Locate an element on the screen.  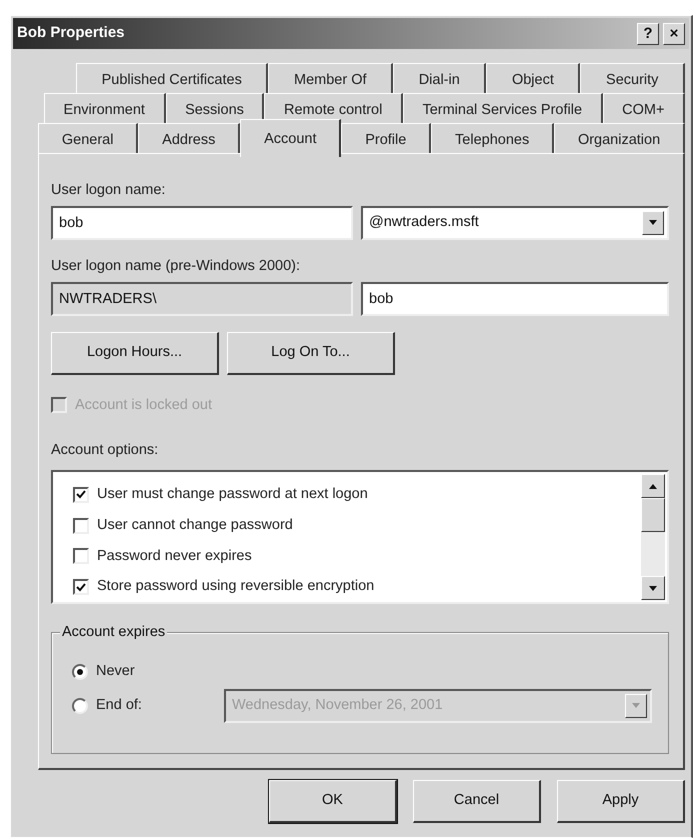
tab: Terminal Services Profile is located at coordinates (502, 108).